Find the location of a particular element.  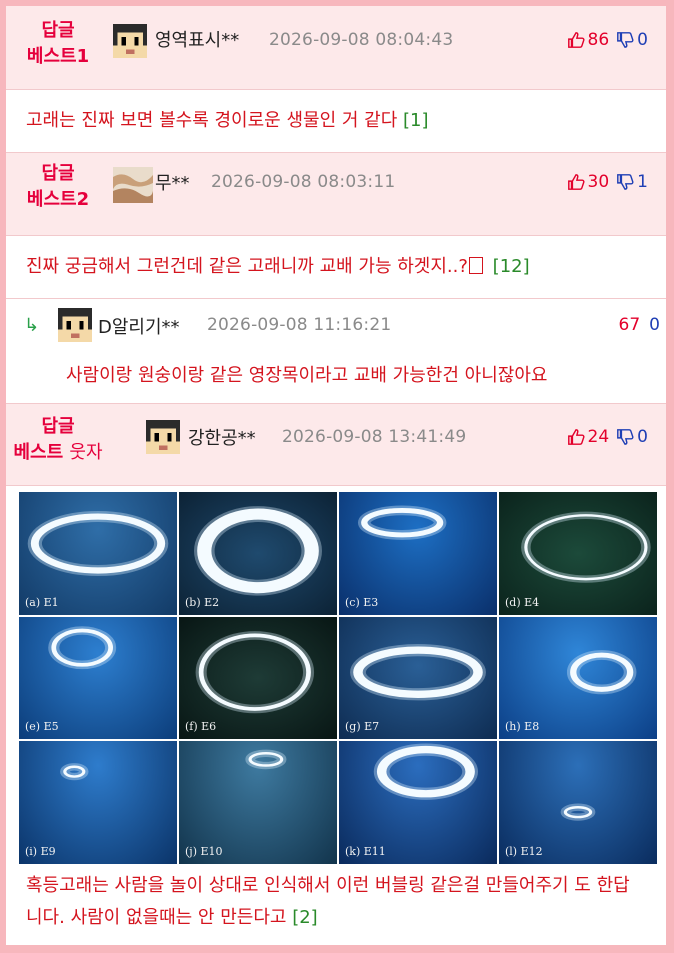

panel-caption: (k) E11 is located at coordinates (365, 851).